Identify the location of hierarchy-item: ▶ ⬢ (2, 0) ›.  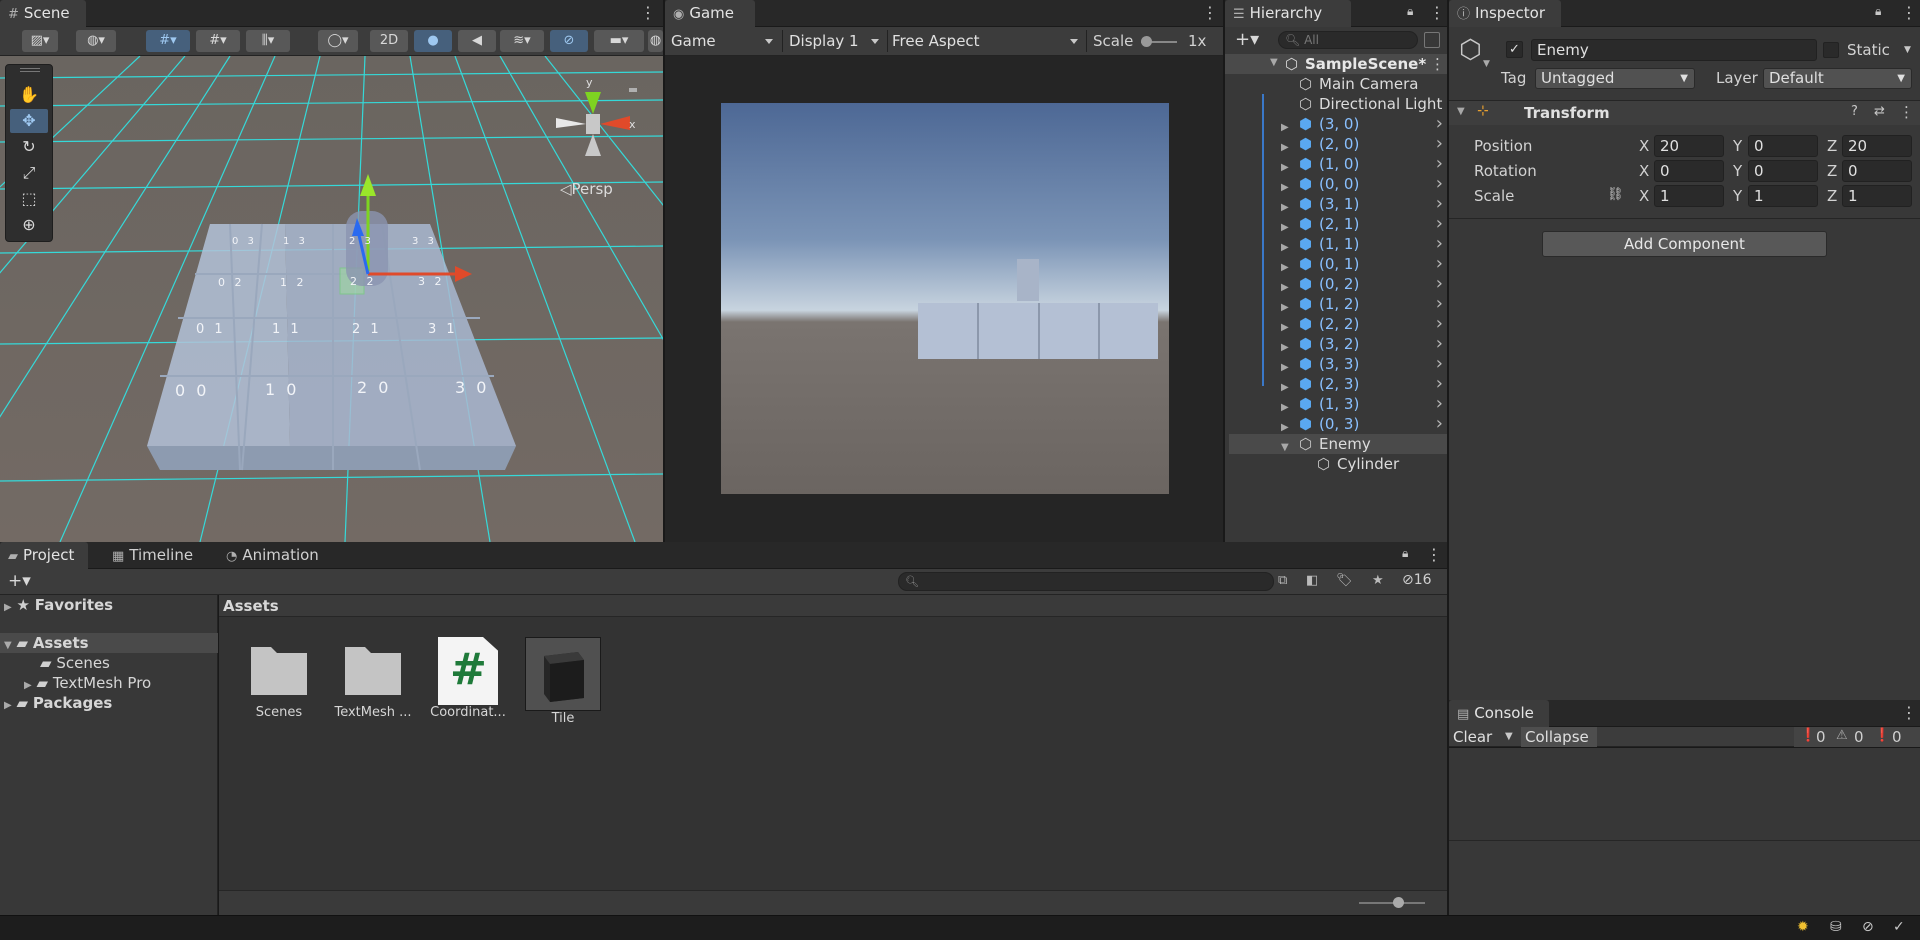
(1338, 144).